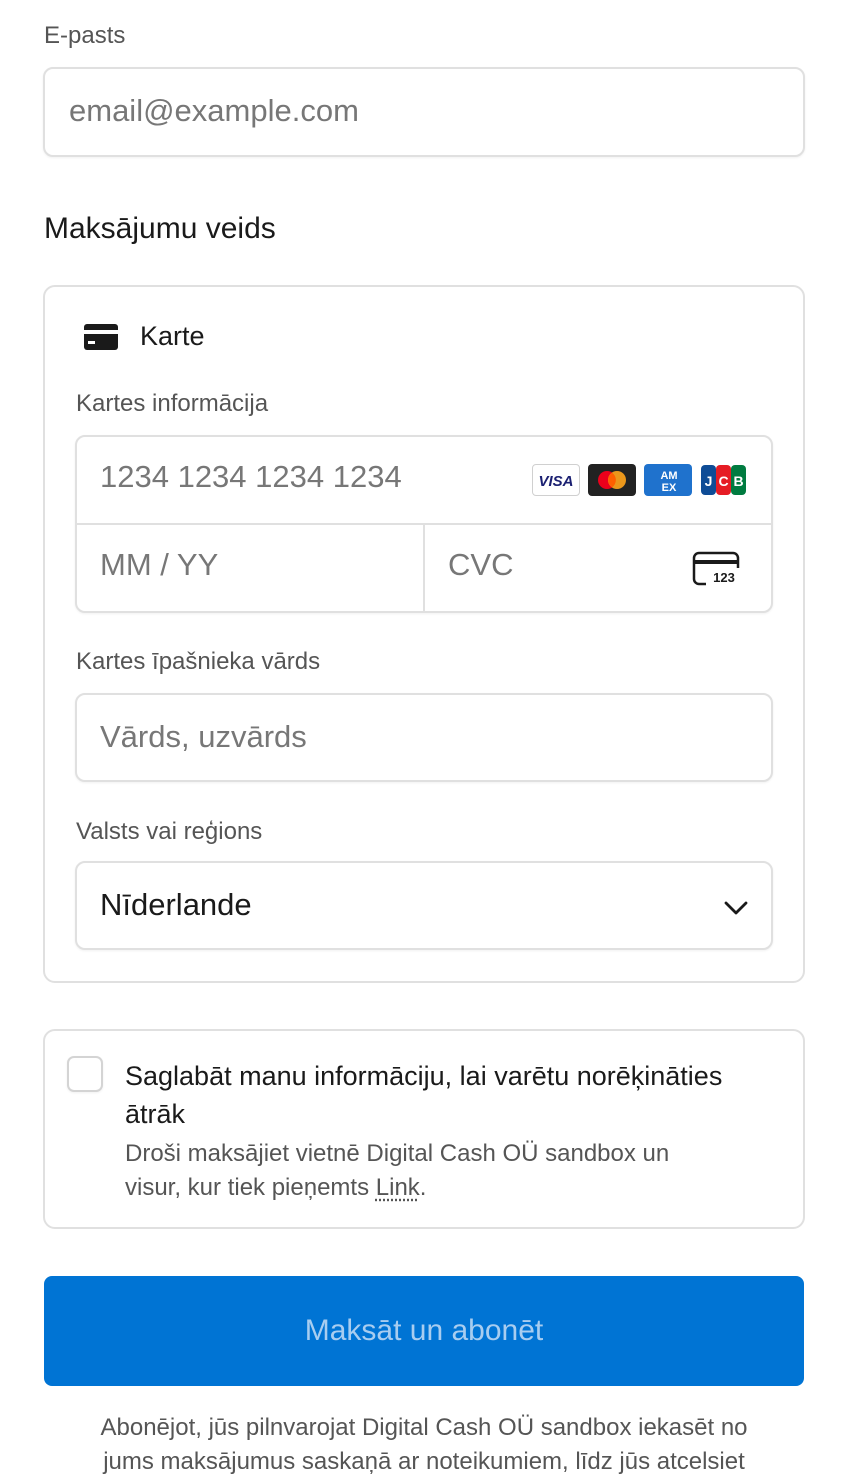 The image size is (848, 1479). I want to click on svg-text: B, so click(738, 481).